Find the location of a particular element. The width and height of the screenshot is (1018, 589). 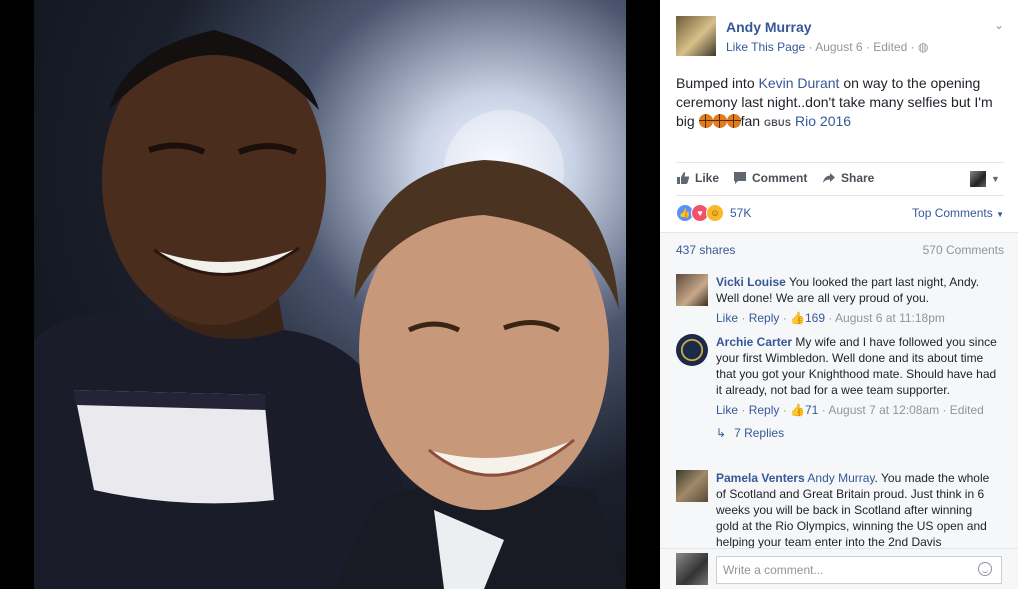

author-avatar is located at coordinates (696, 36).